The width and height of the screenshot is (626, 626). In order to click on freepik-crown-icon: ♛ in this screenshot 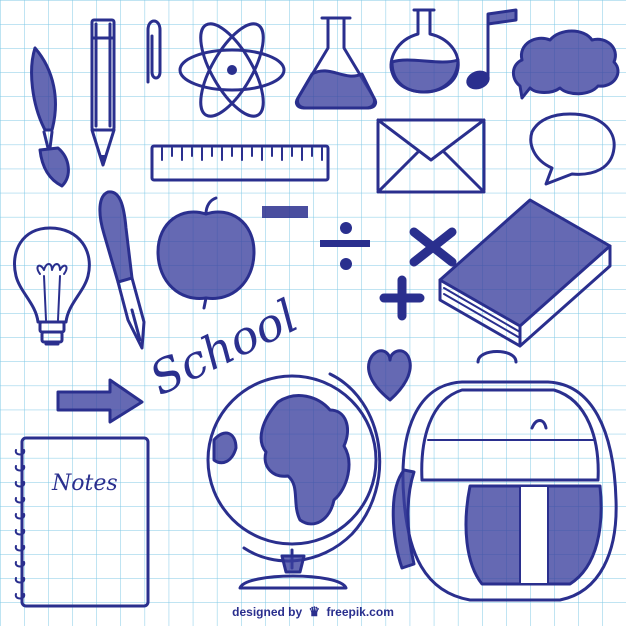, I will do `click(314, 611)`.